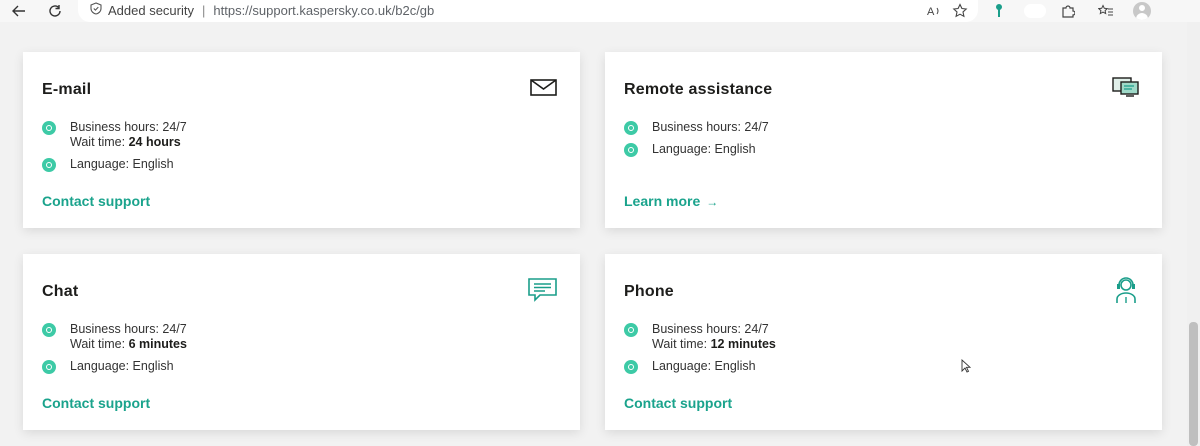 The width and height of the screenshot is (1200, 446). What do you see at coordinates (1127, 90) in the screenshot?
I see `remote-desktop-icon` at bounding box center [1127, 90].